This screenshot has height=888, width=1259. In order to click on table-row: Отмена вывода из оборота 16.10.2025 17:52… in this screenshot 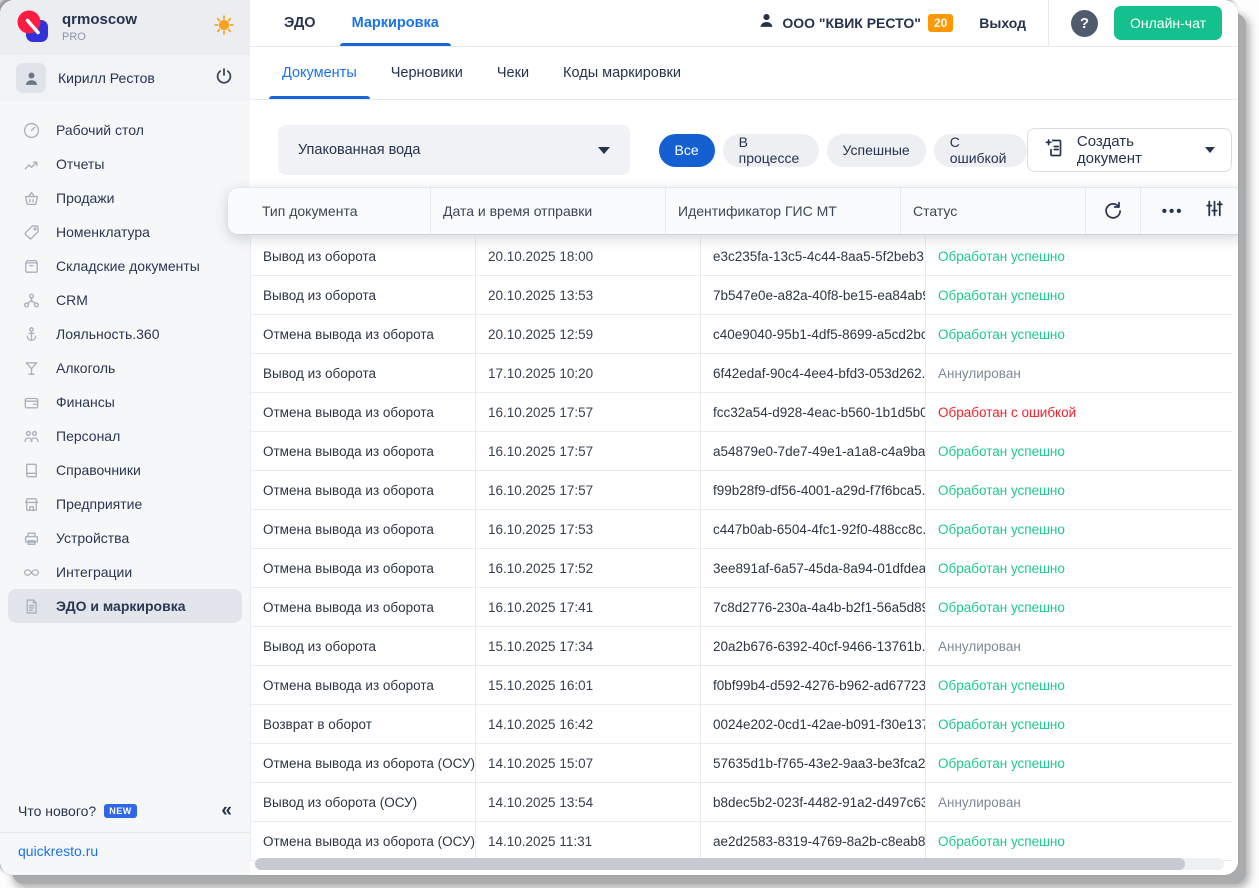, I will do `click(741, 568)`.